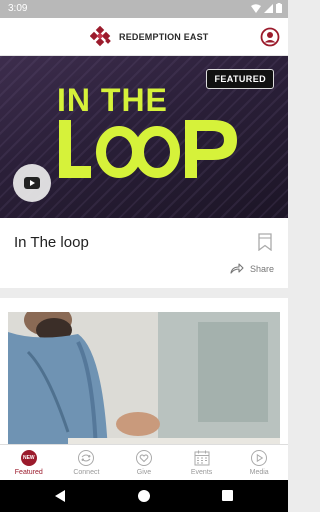  I want to click on profile-icon, so click(270, 37).